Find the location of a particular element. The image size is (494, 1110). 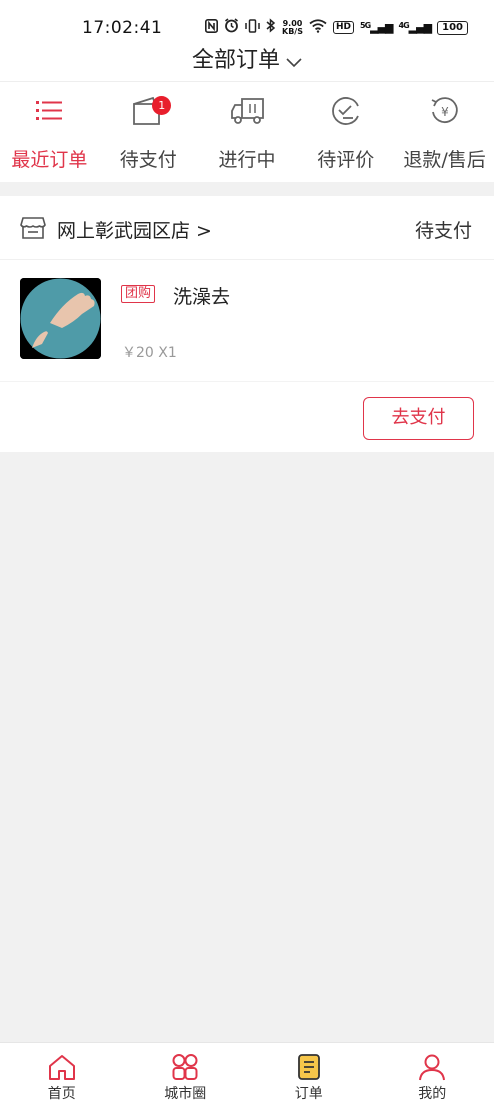

group-buy-tag: 团购 is located at coordinates (138, 294).